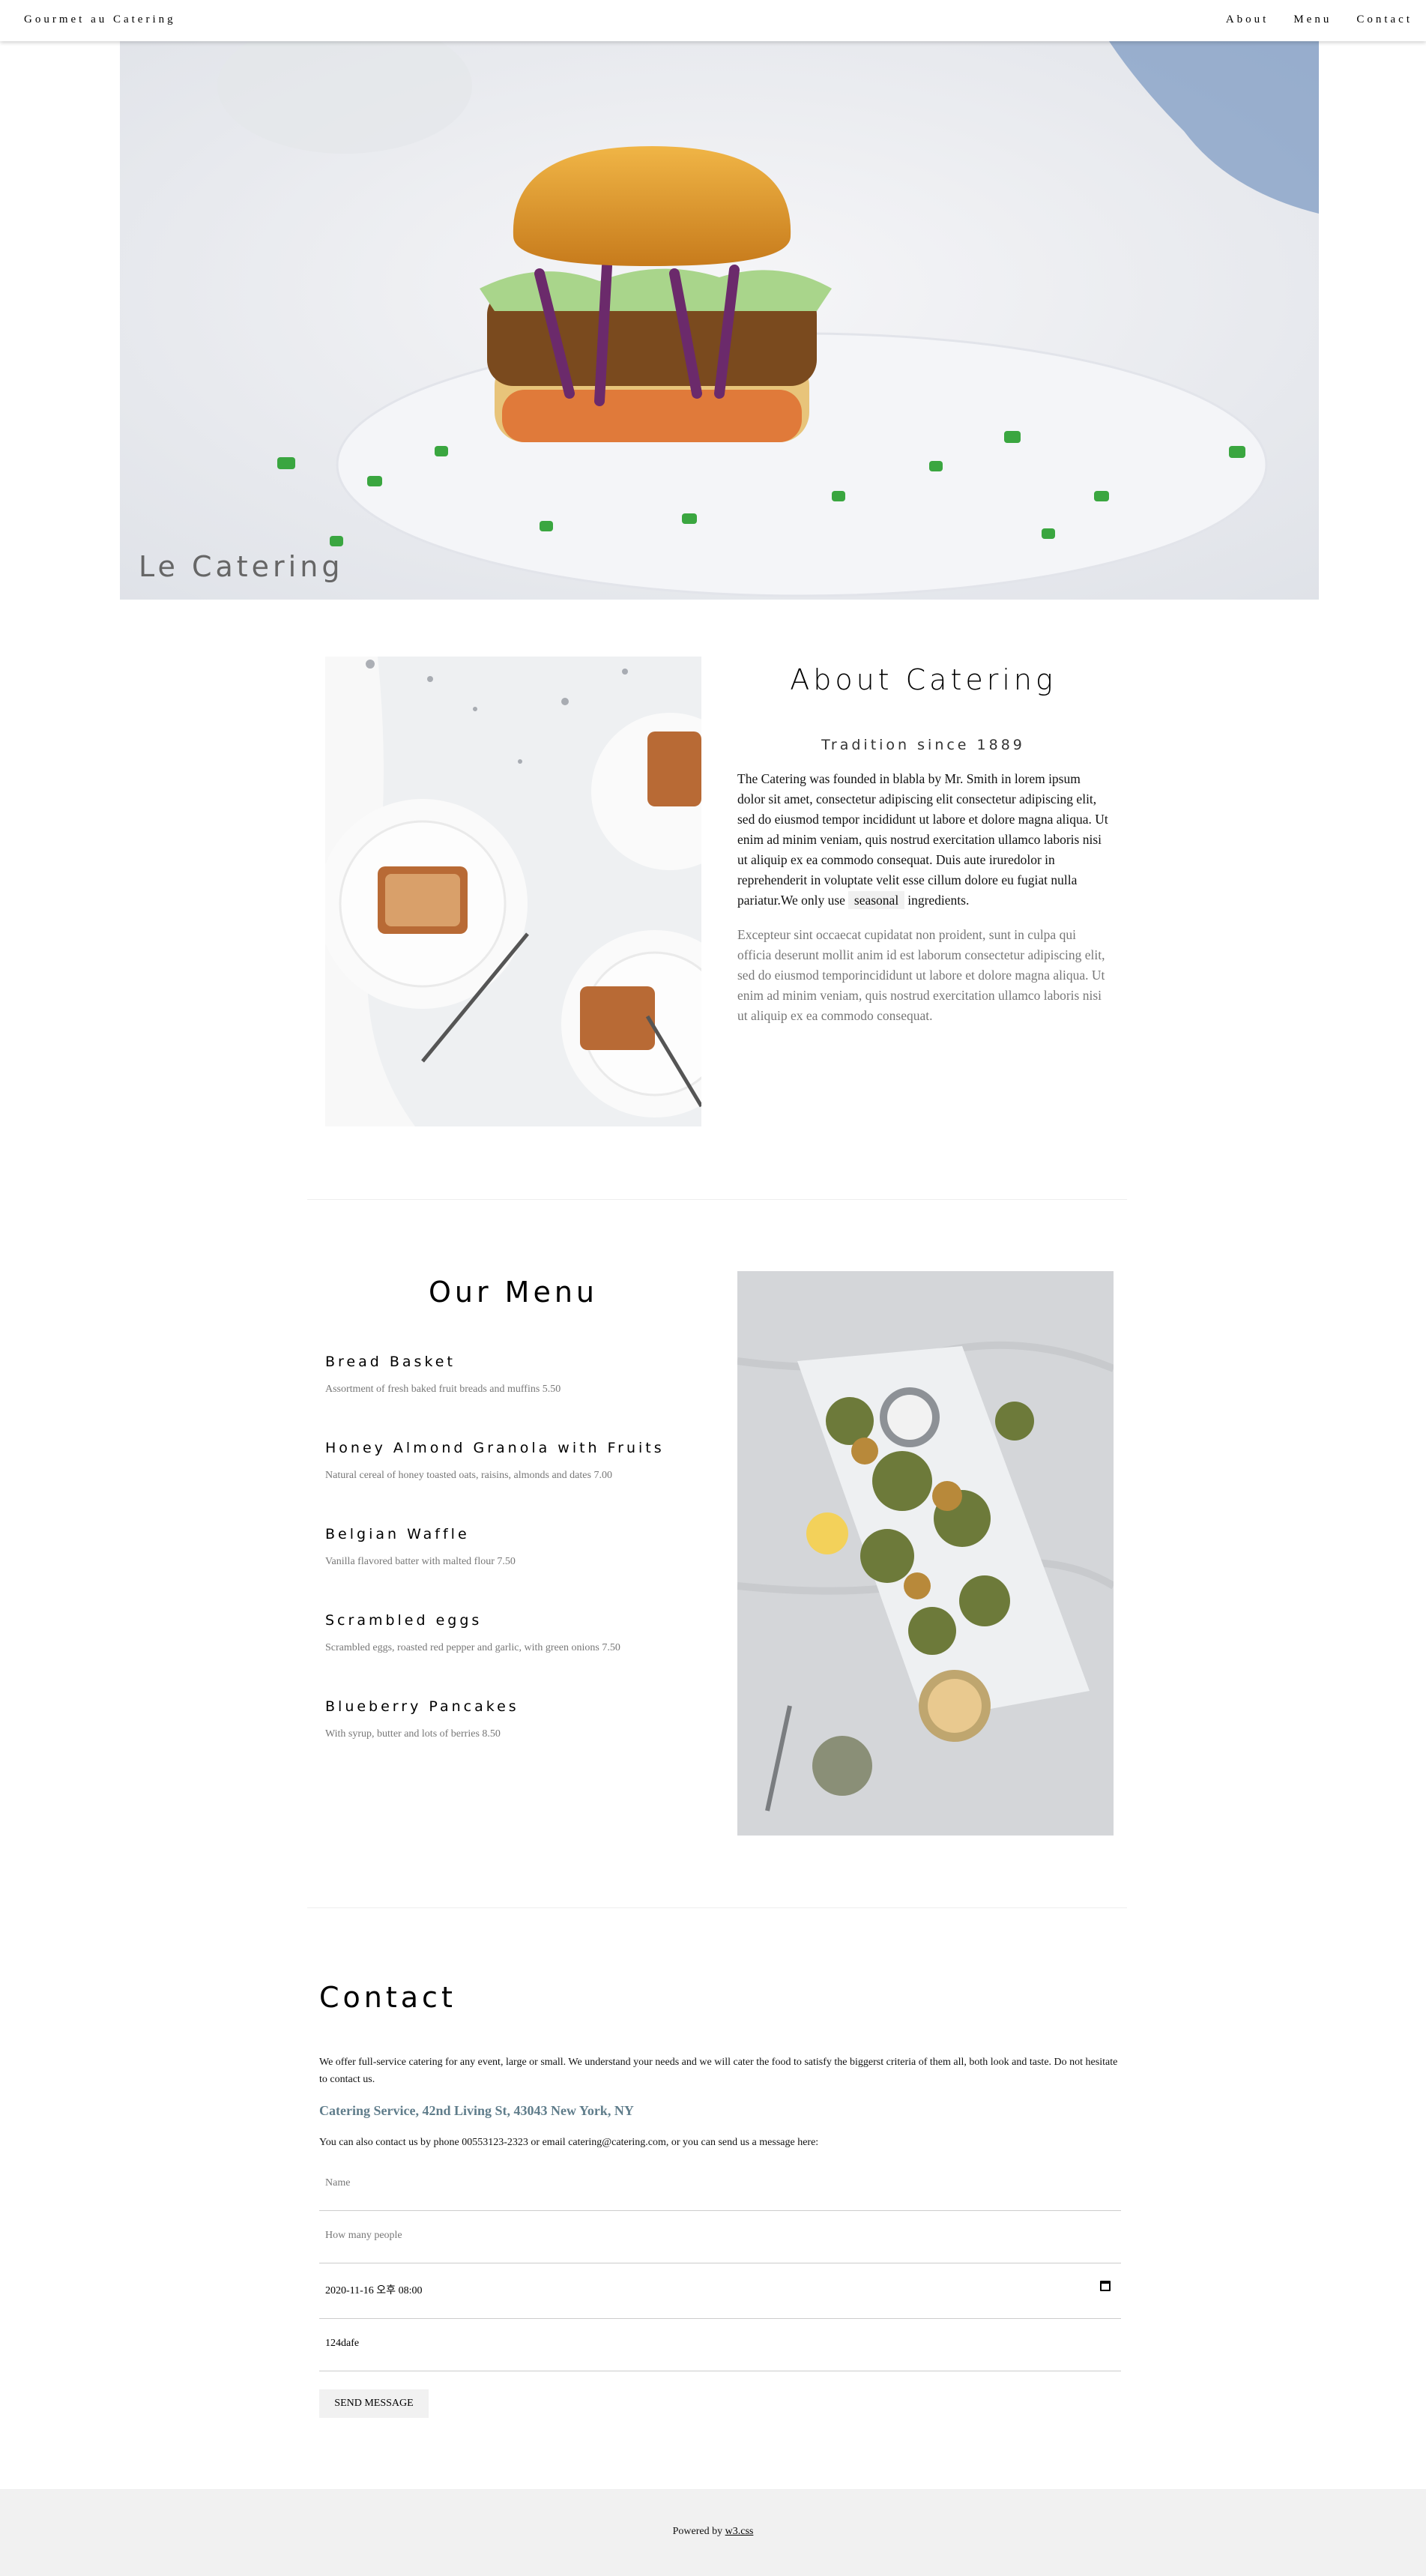 This screenshot has width=1426, height=2576. What do you see at coordinates (513, 1293) in the screenshot?
I see `menu-title: Our Menu` at bounding box center [513, 1293].